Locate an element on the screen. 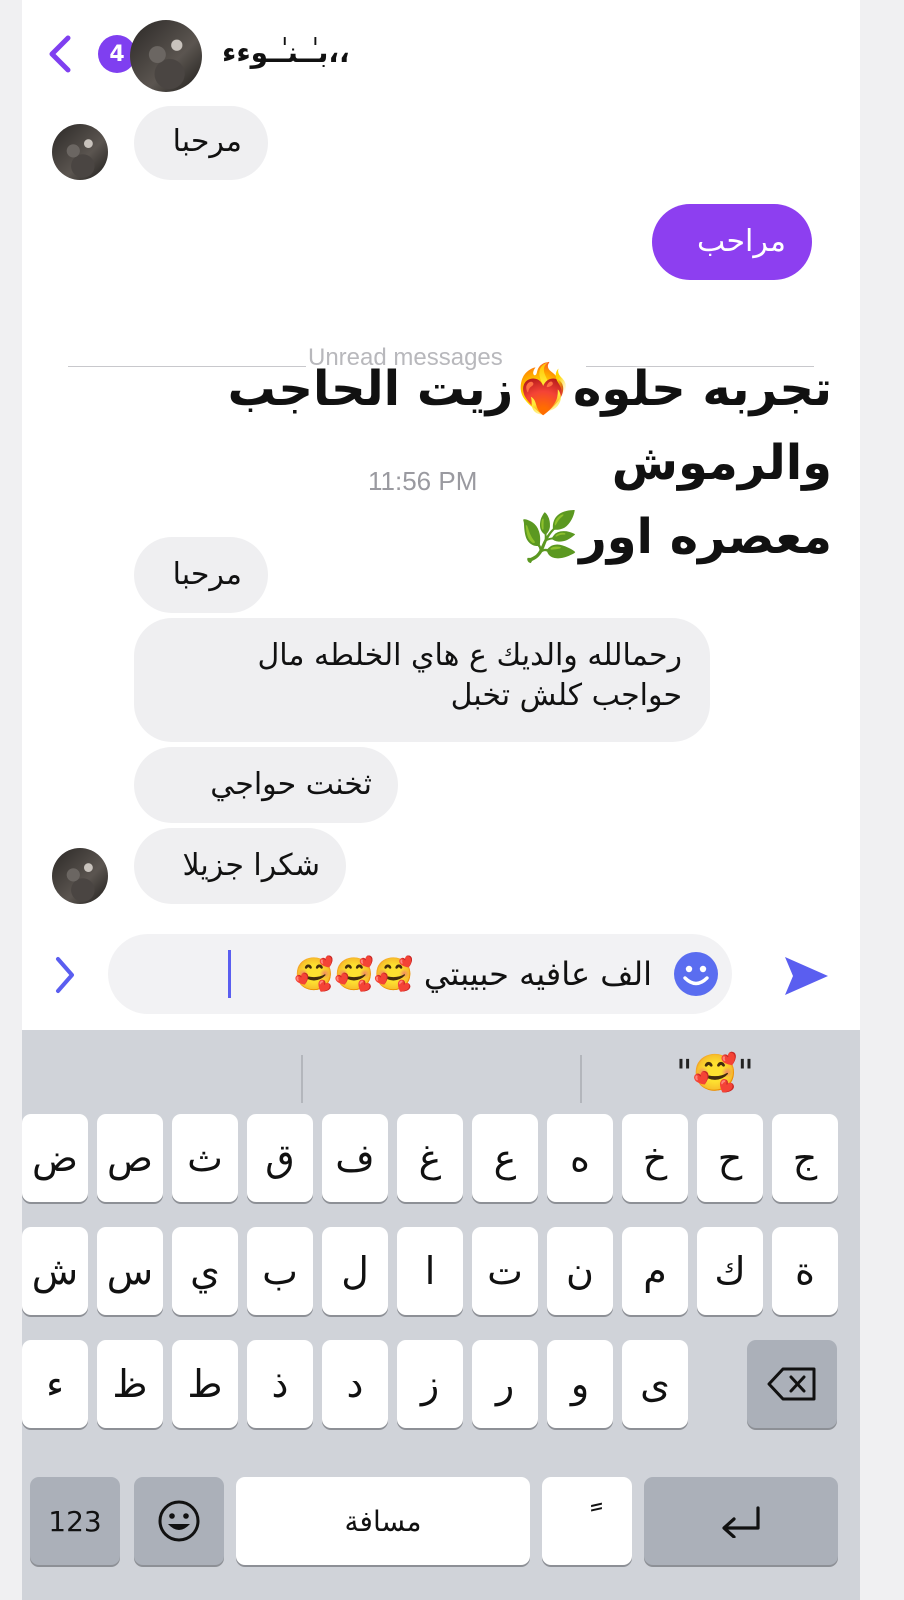  return-key is located at coordinates (741, 1521).